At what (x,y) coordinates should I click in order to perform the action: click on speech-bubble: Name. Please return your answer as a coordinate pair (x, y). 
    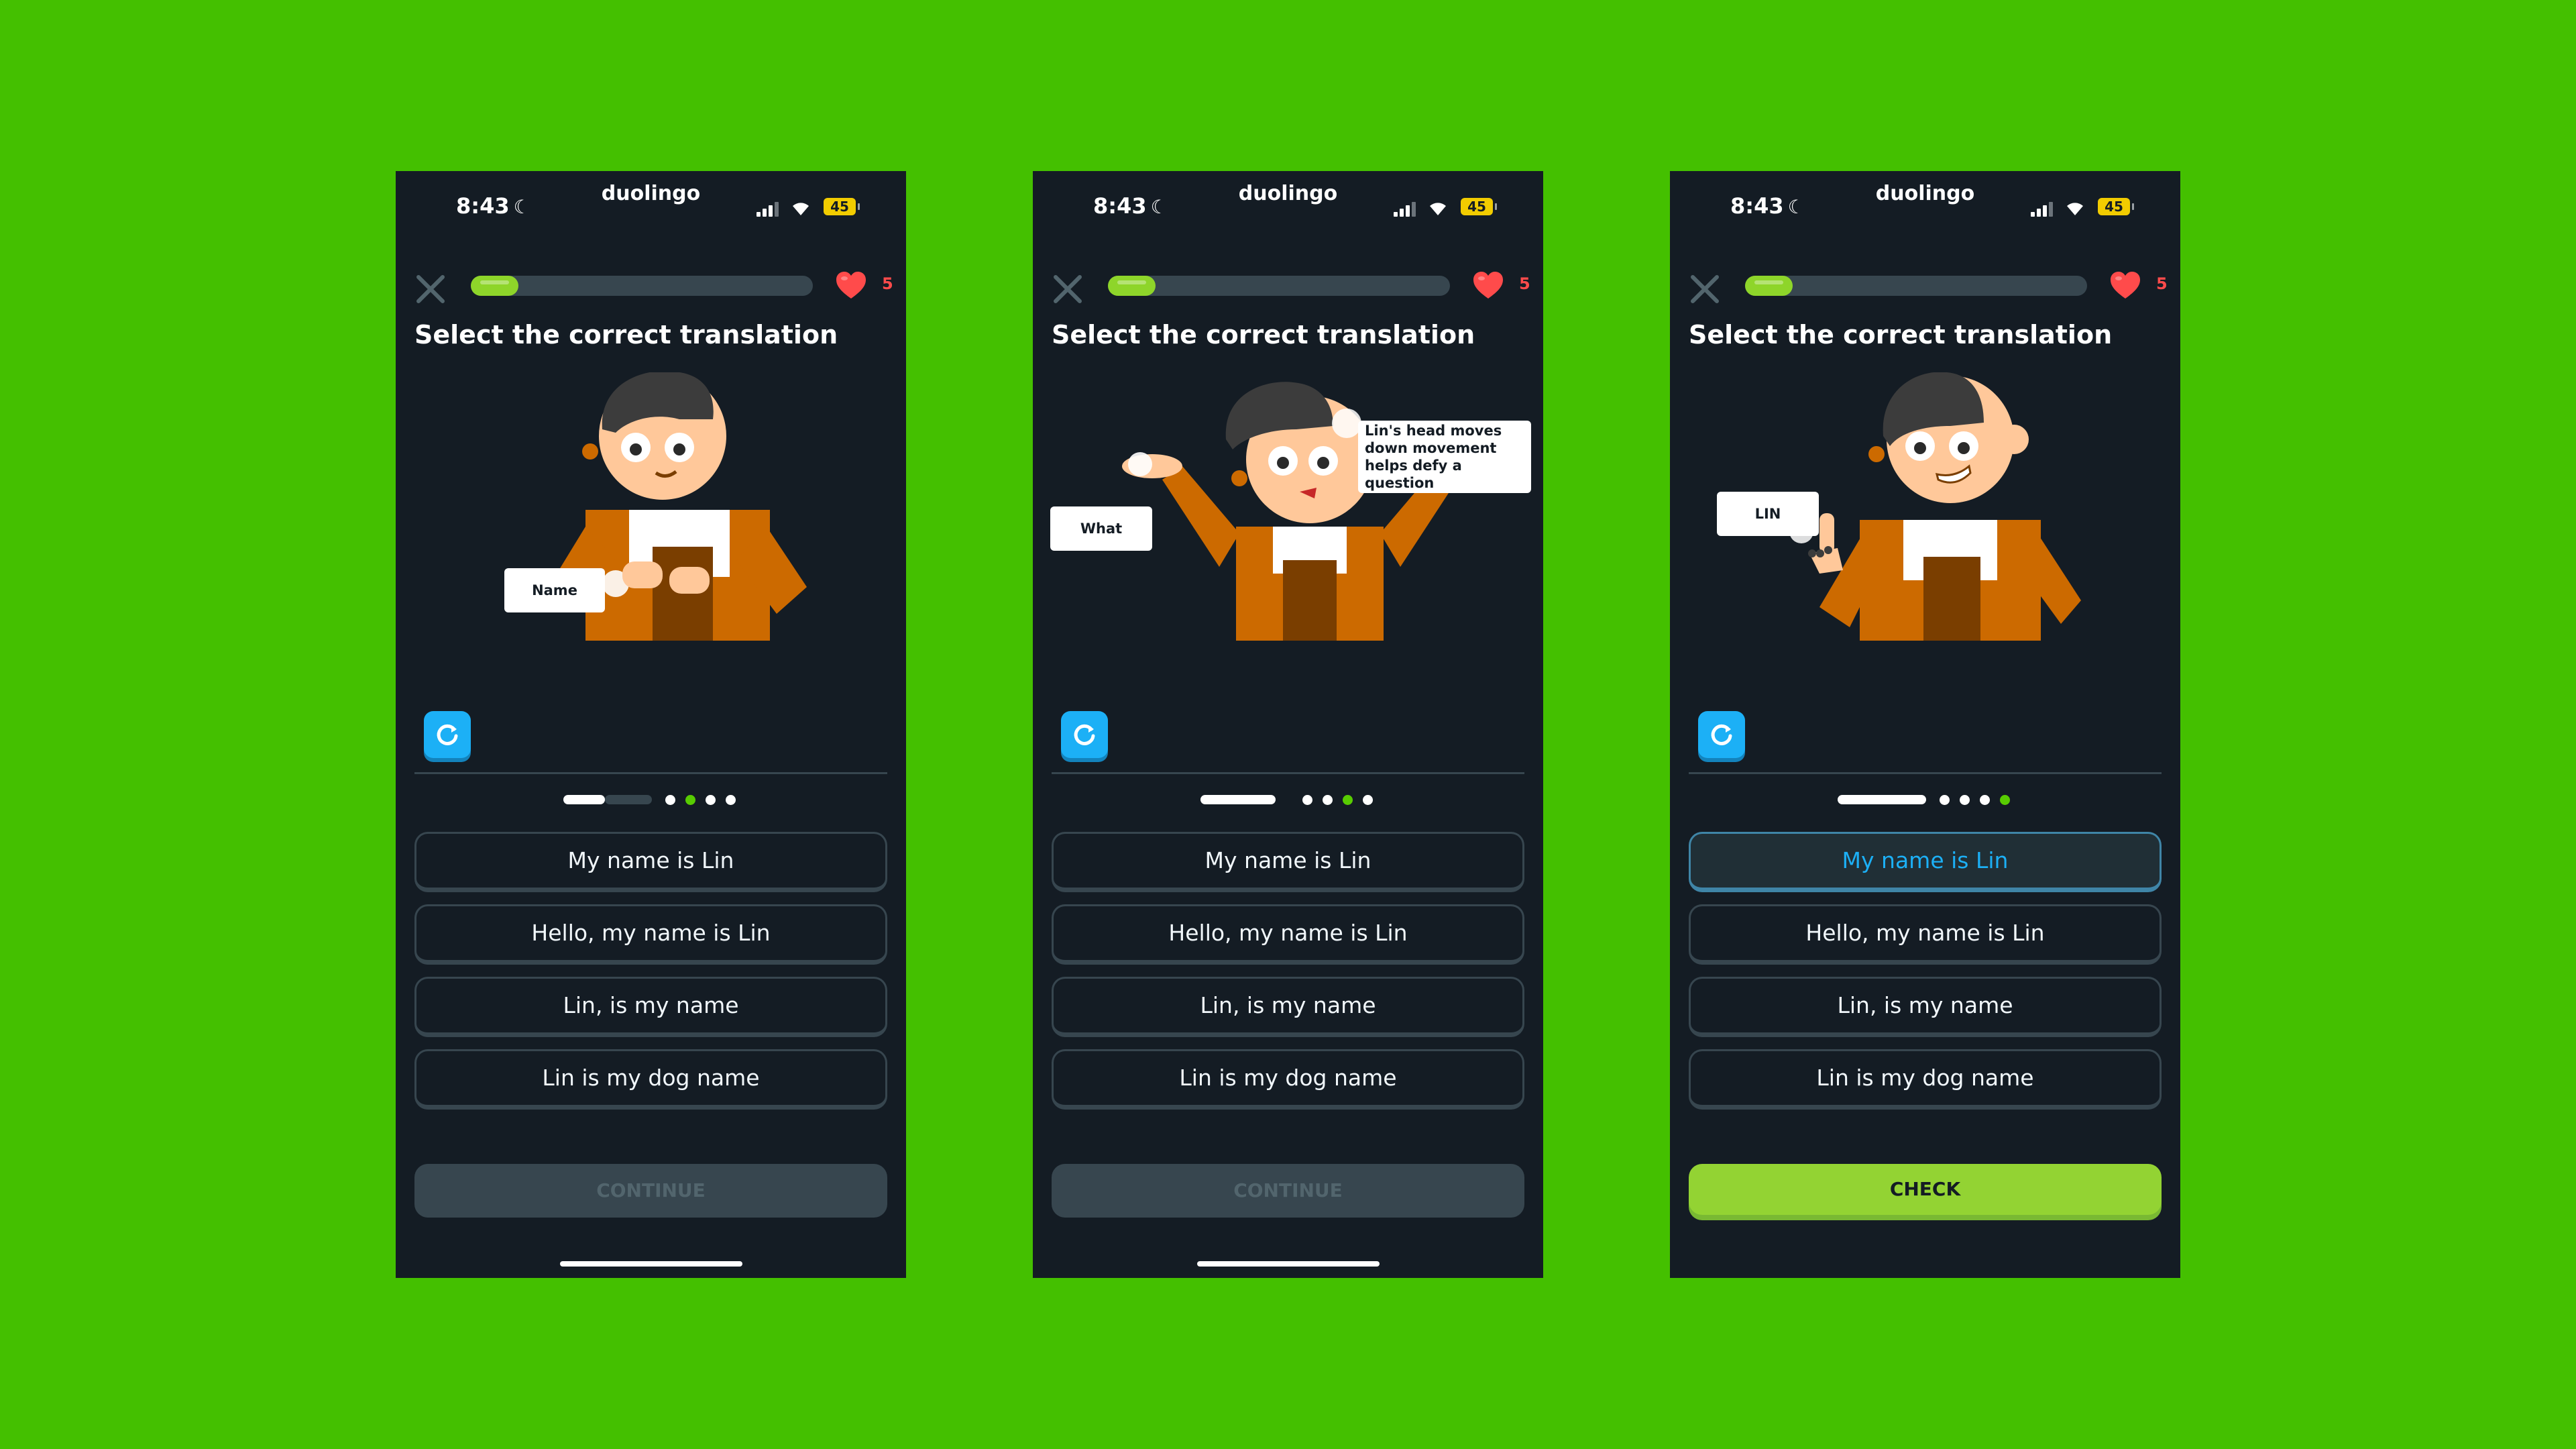
    Looking at the image, I should click on (554, 590).